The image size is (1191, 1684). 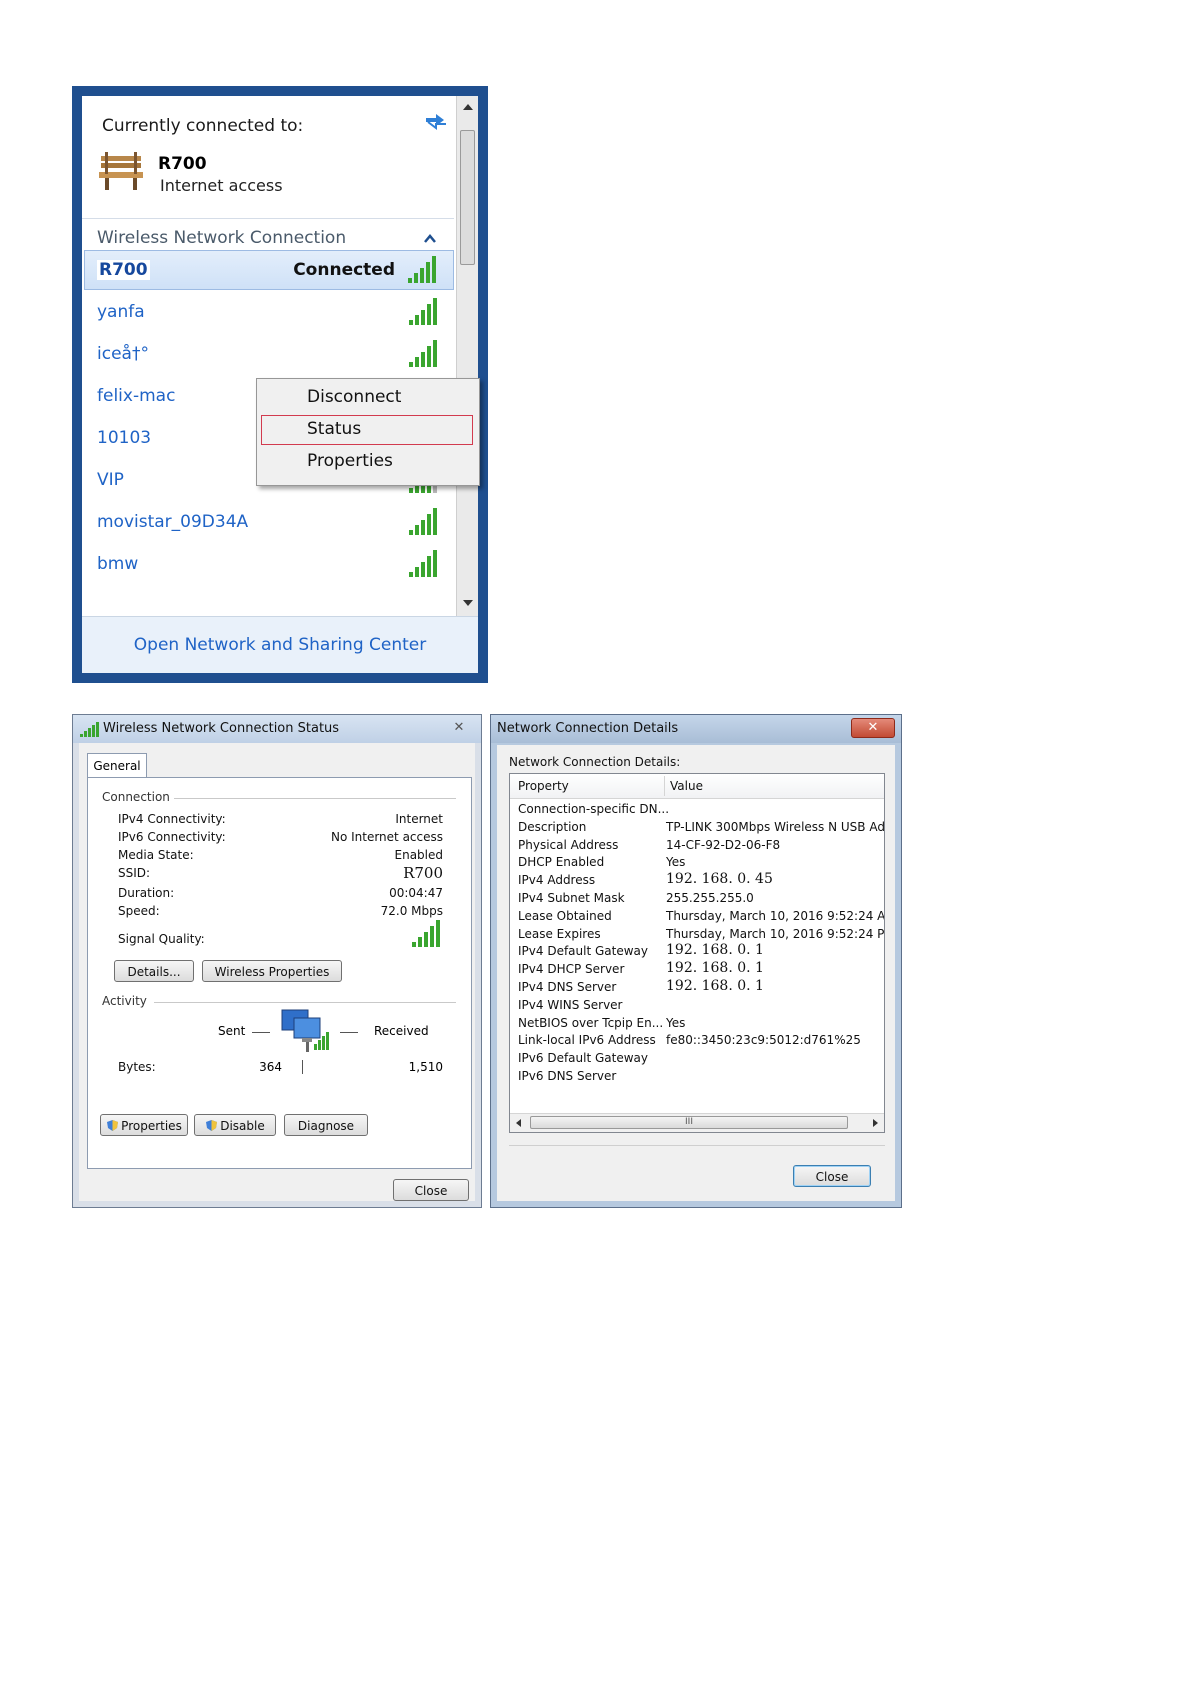 What do you see at coordinates (583, 951) in the screenshot?
I see `property-cell: IPv4 Default Gateway` at bounding box center [583, 951].